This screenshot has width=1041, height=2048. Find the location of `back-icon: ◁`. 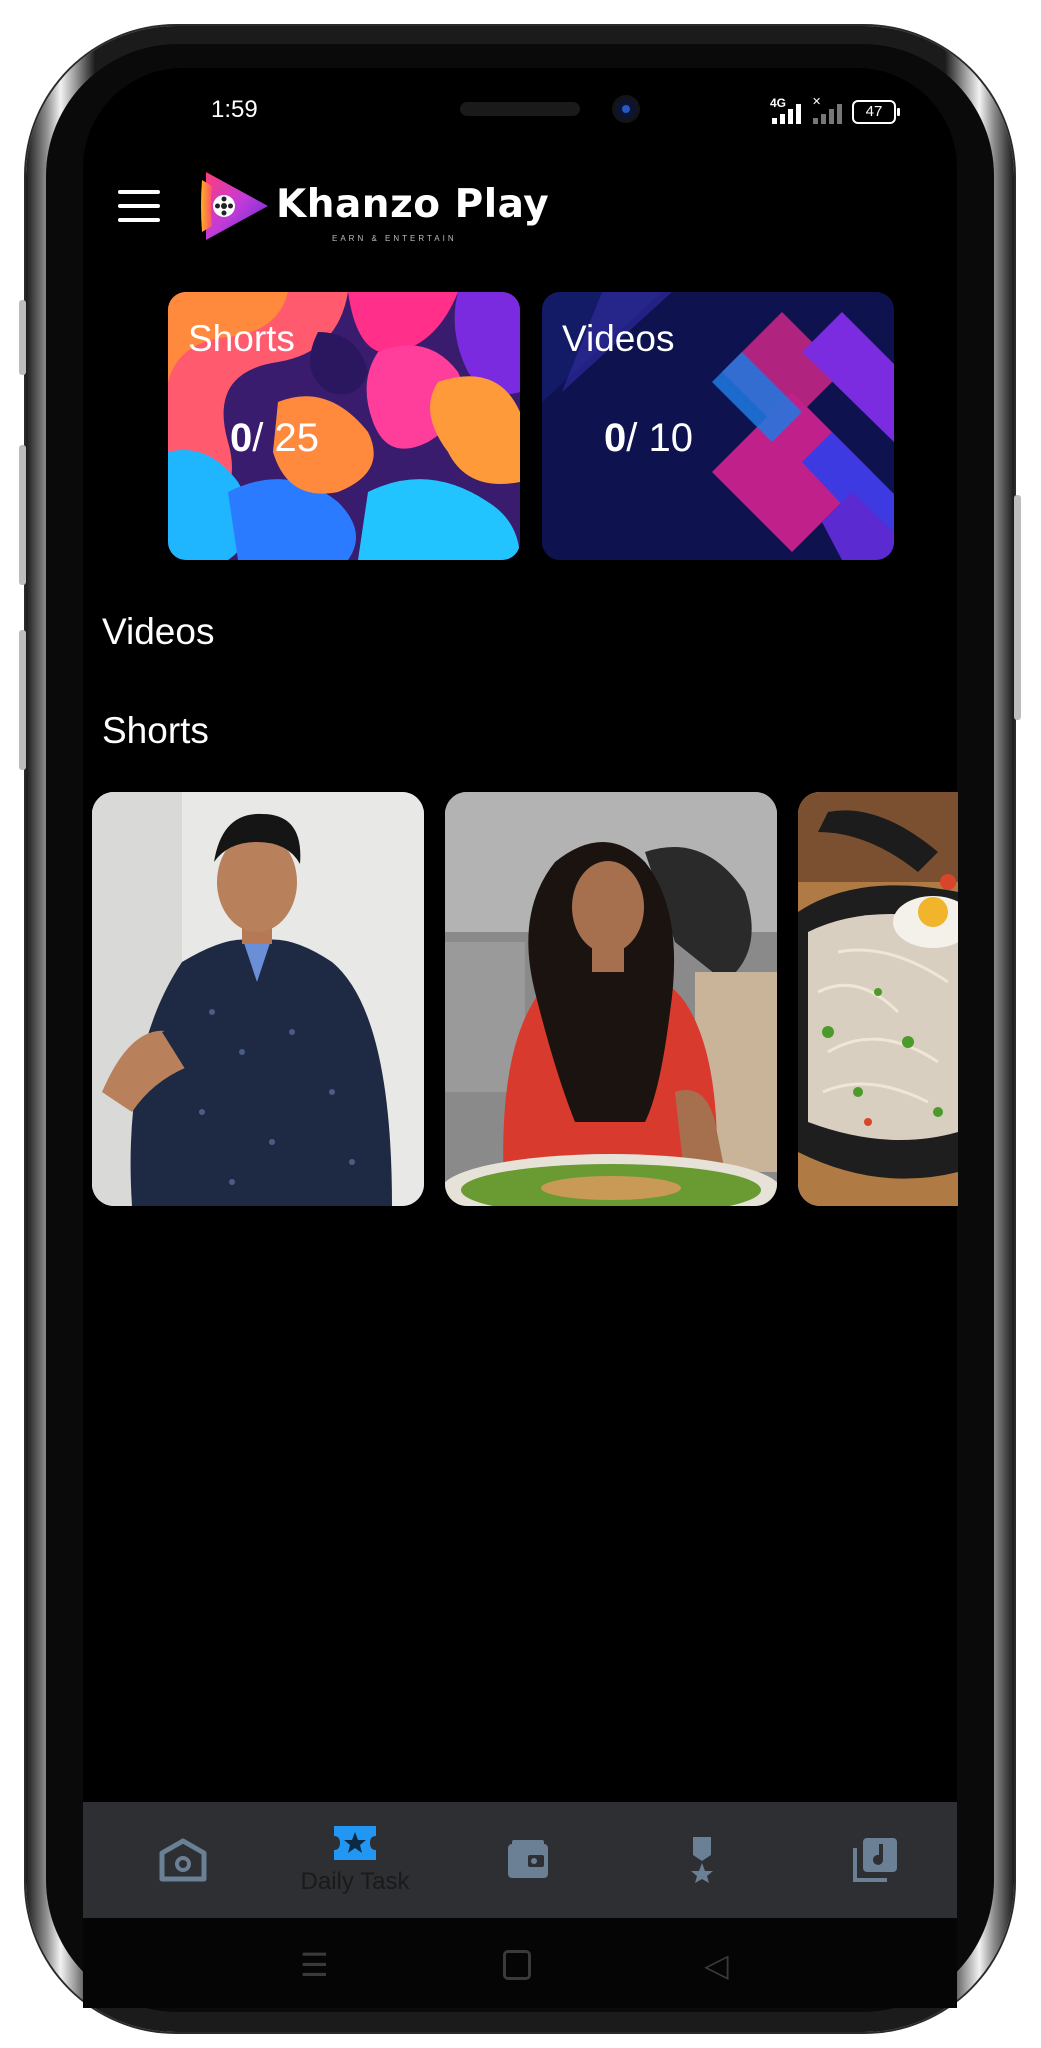

back-icon: ◁ is located at coordinates (716, 1965).